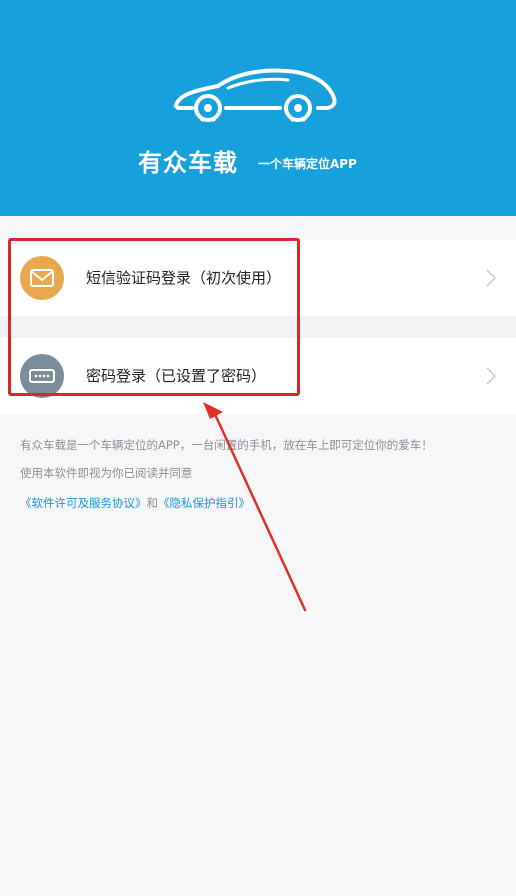  What do you see at coordinates (152, 503) in the screenshot?
I see `conjunction-text: 和` at bounding box center [152, 503].